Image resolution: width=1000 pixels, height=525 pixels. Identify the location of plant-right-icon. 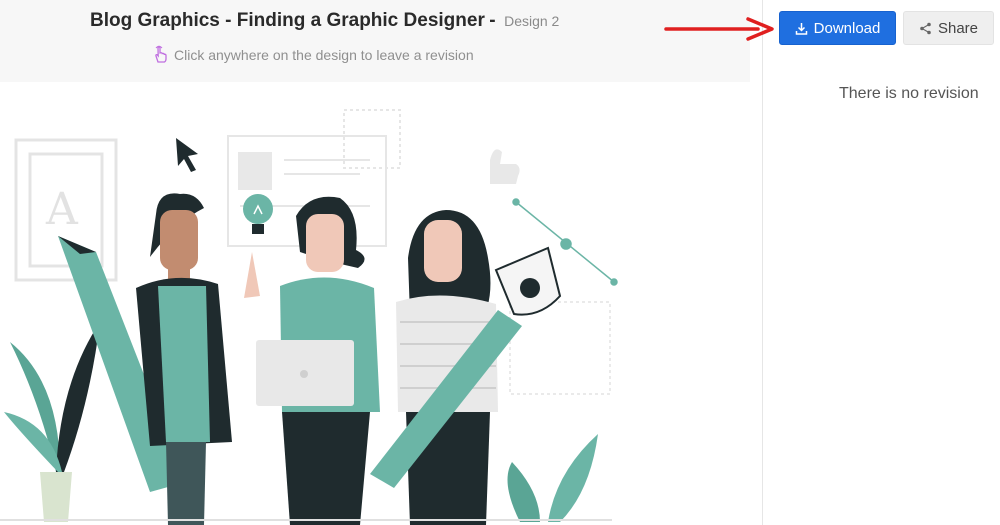
(552, 478).